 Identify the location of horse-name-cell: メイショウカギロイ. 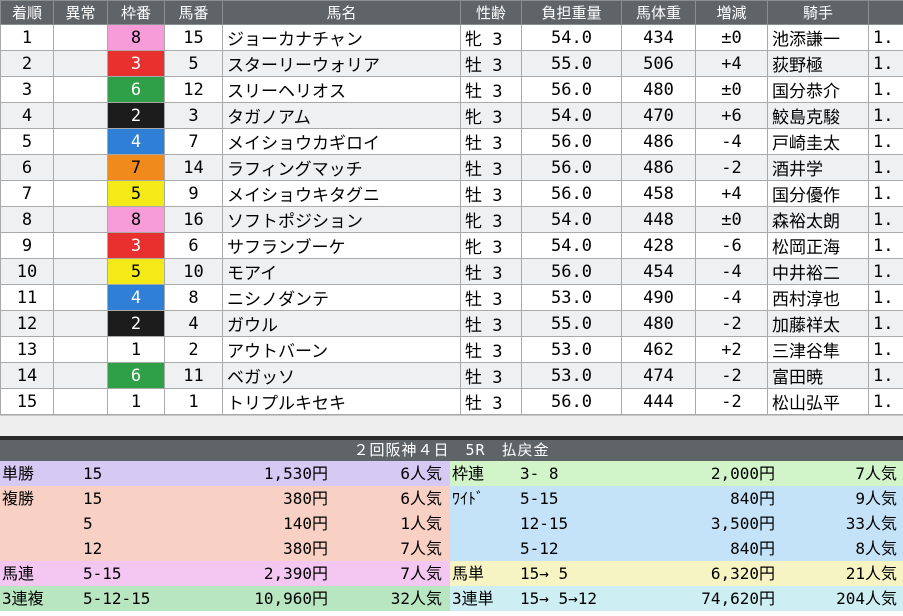
(341, 141).